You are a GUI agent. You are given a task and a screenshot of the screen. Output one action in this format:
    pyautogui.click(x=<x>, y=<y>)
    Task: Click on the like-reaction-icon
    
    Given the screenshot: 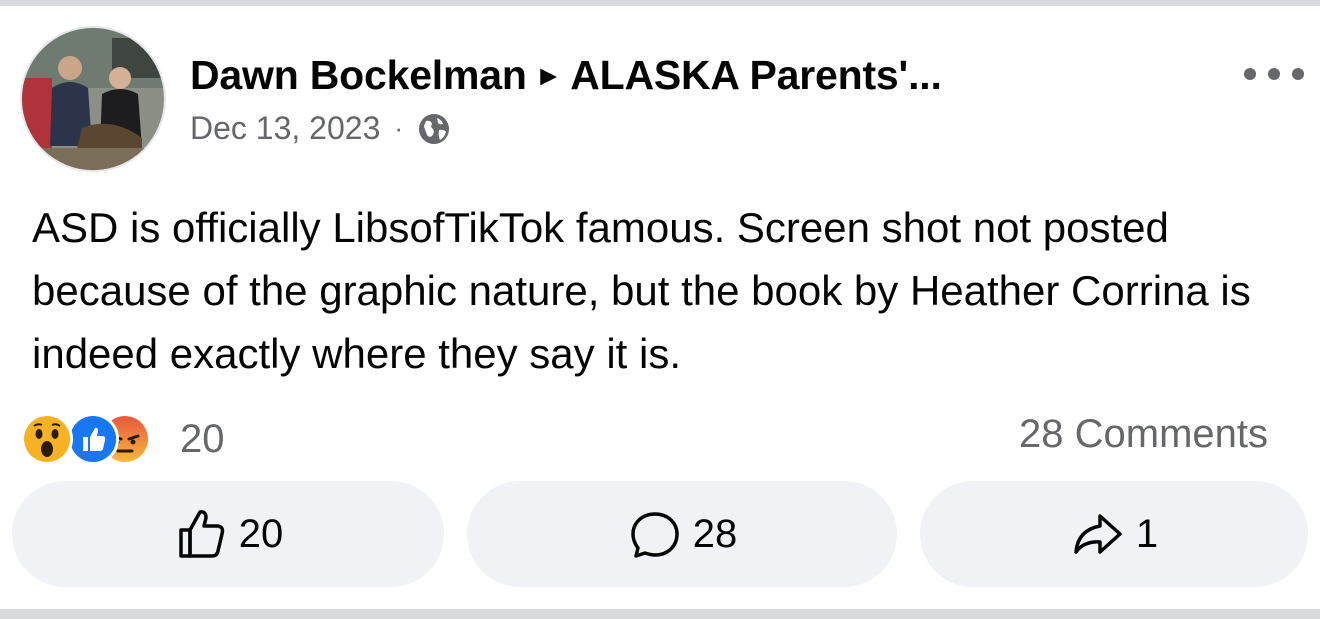 What is the action you would take?
    pyautogui.click(x=93, y=439)
    